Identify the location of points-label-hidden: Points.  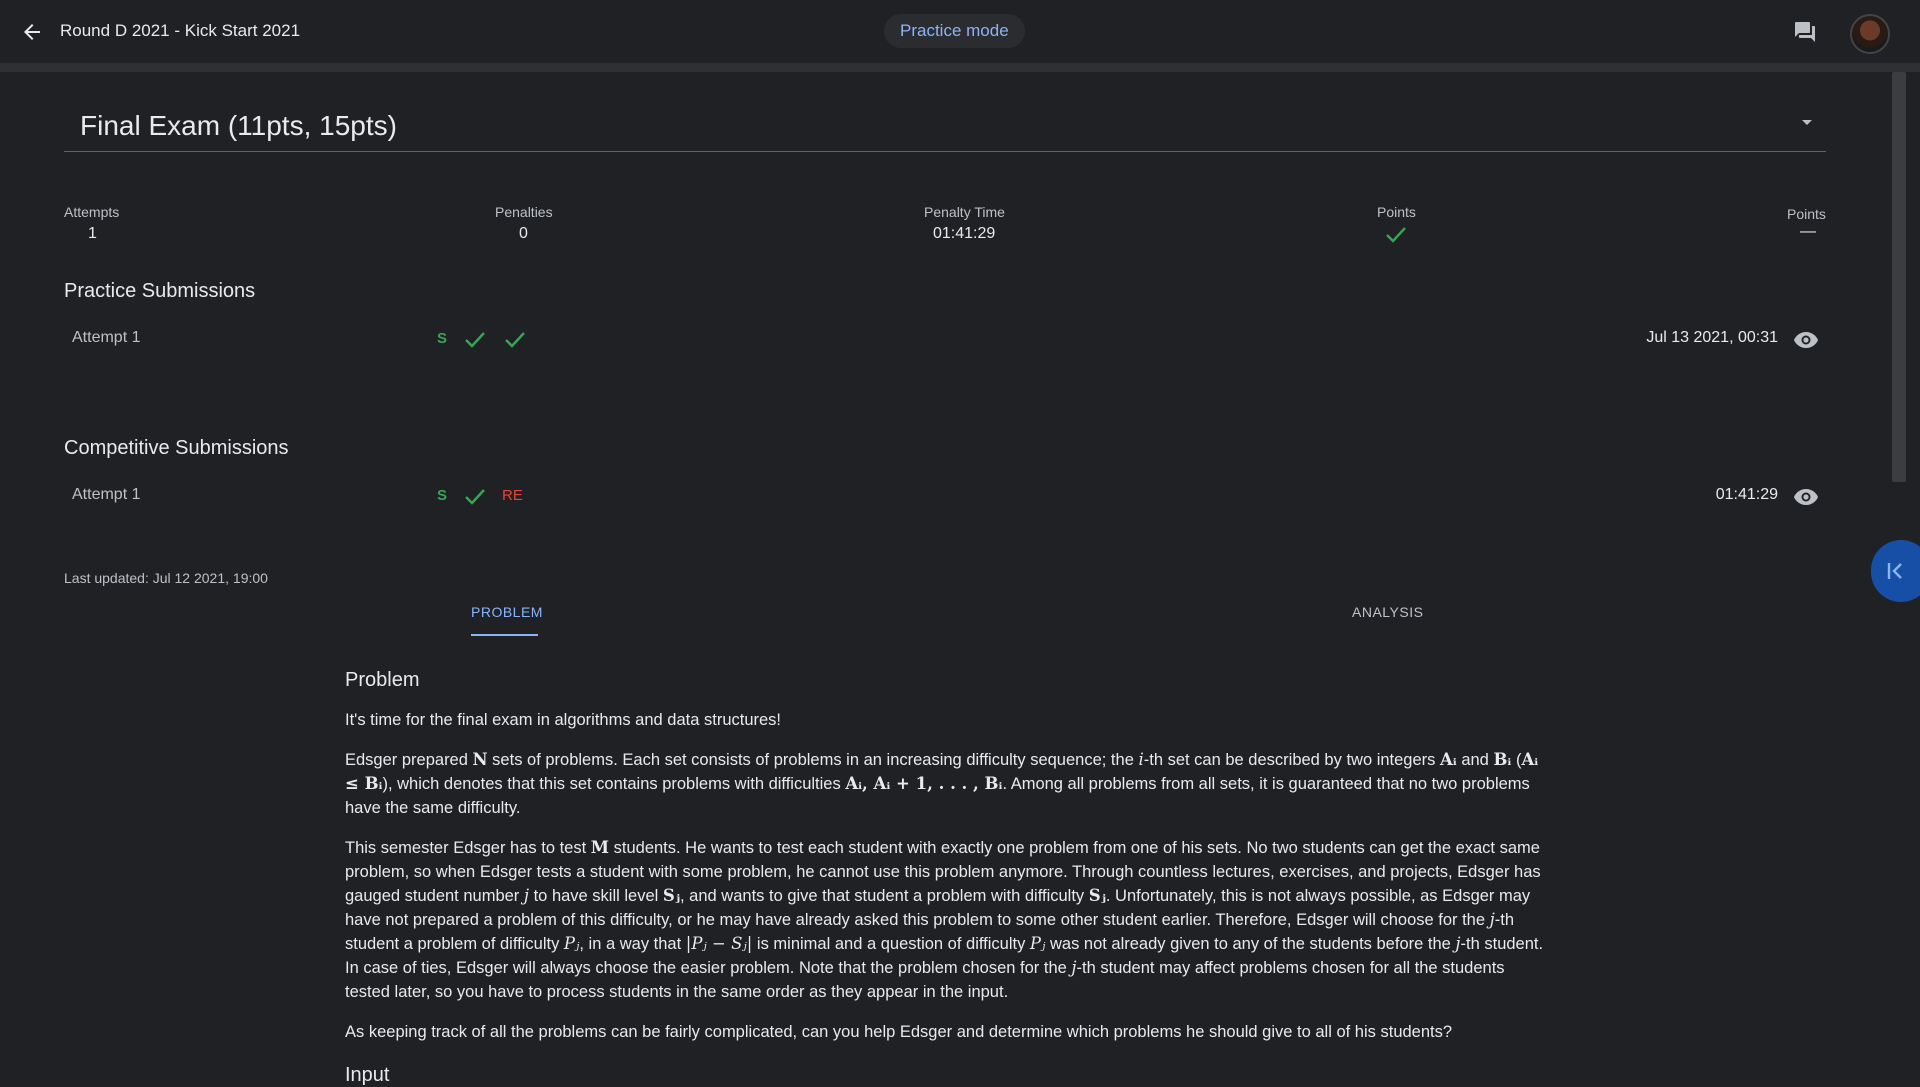
(1806, 214).